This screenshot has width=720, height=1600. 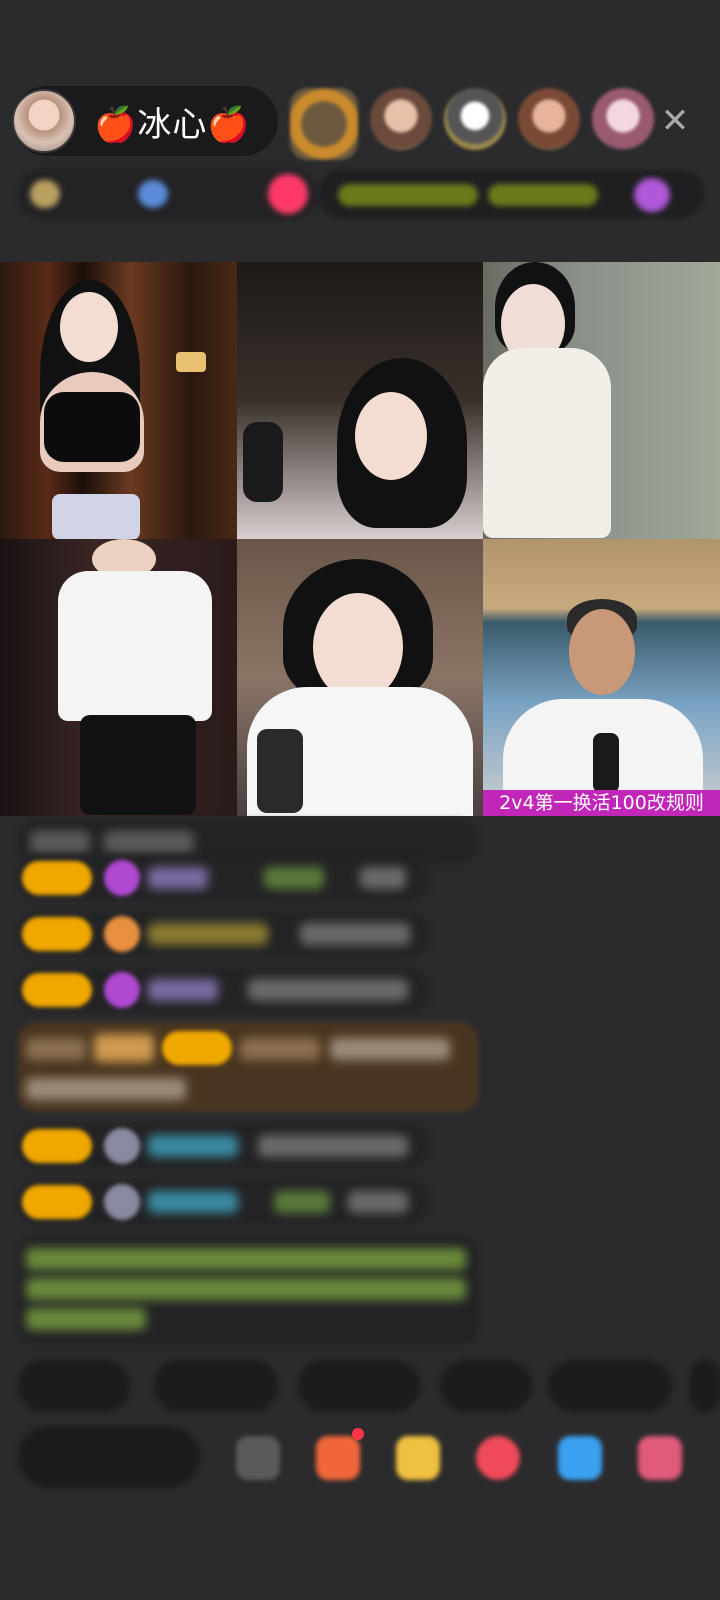 What do you see at coordinates (358, 1434) in the screenshot?
I see `notification-dot` at bounding box center [358, 1434].